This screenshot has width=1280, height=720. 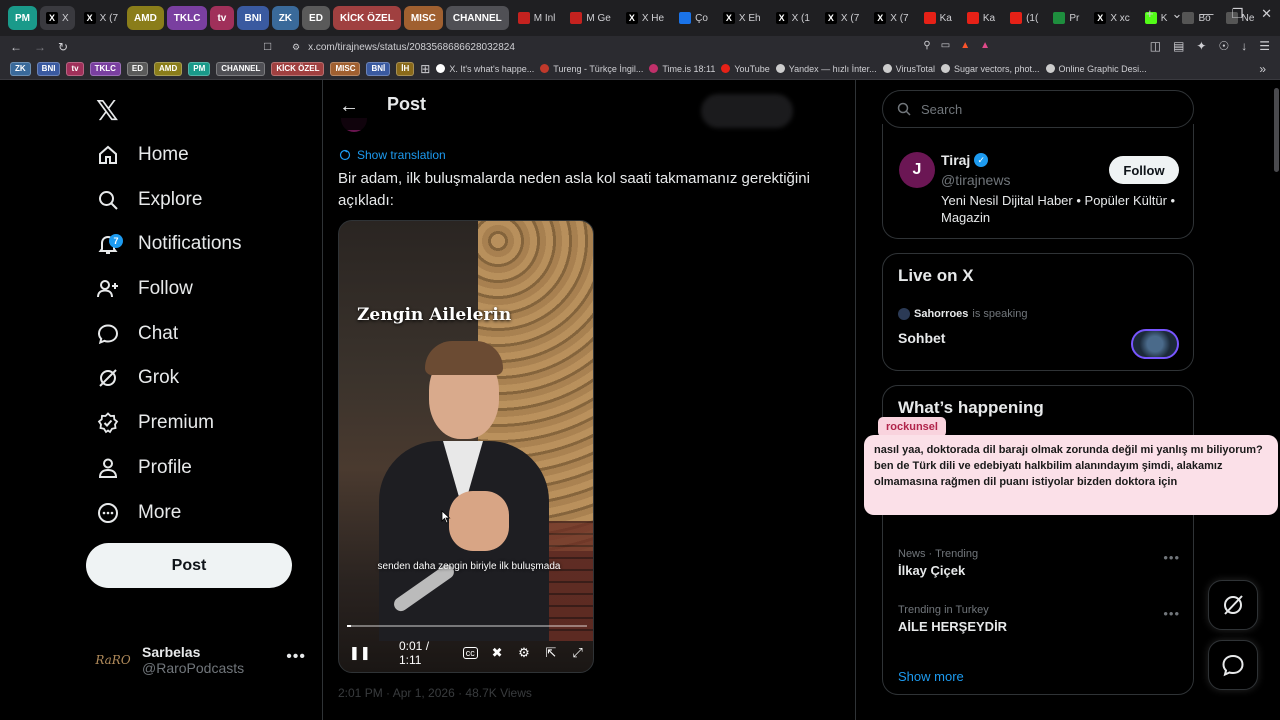 I want to click on space-thumbnail, so click(x=1155, y=344).